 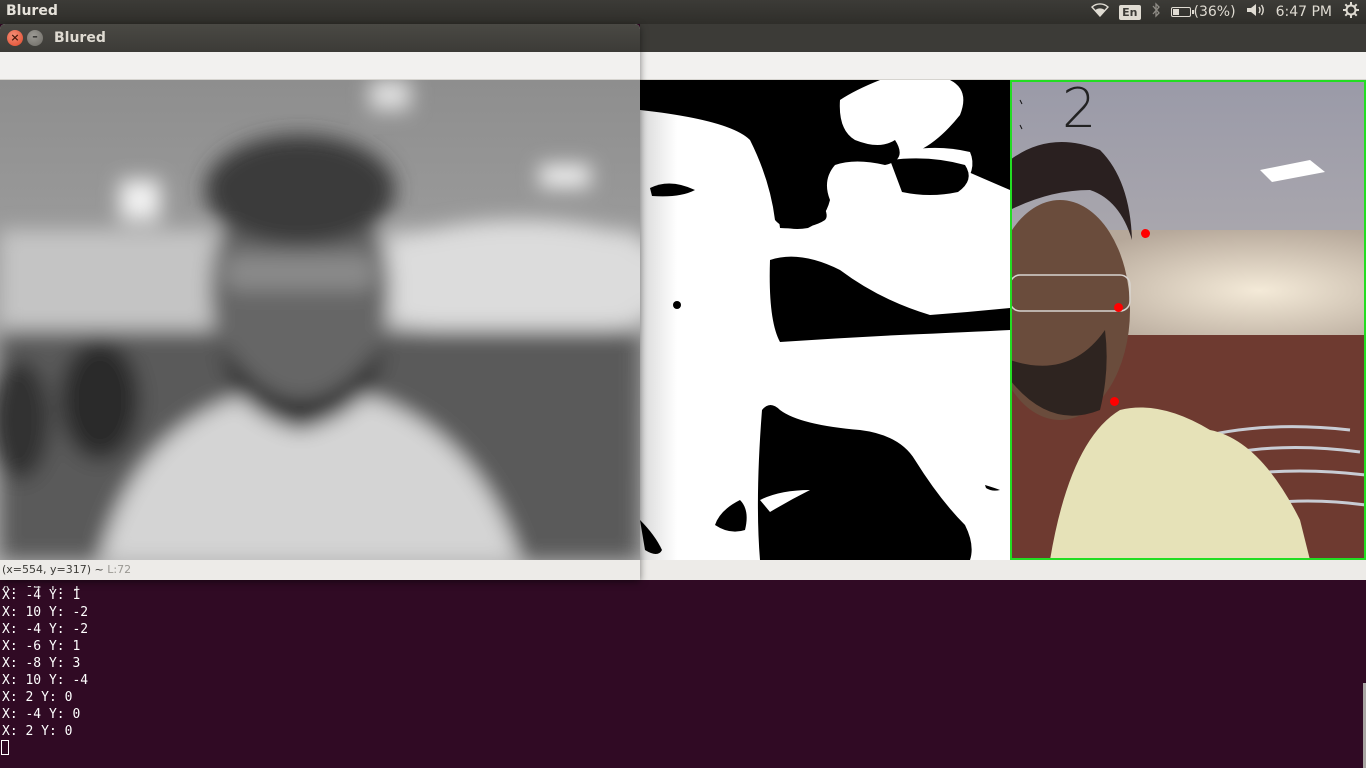 What do you see at coordinates (320, 38) in the screenshot?
I see `blured-titlebar: × – Blured` at bounding box center [320, 38].